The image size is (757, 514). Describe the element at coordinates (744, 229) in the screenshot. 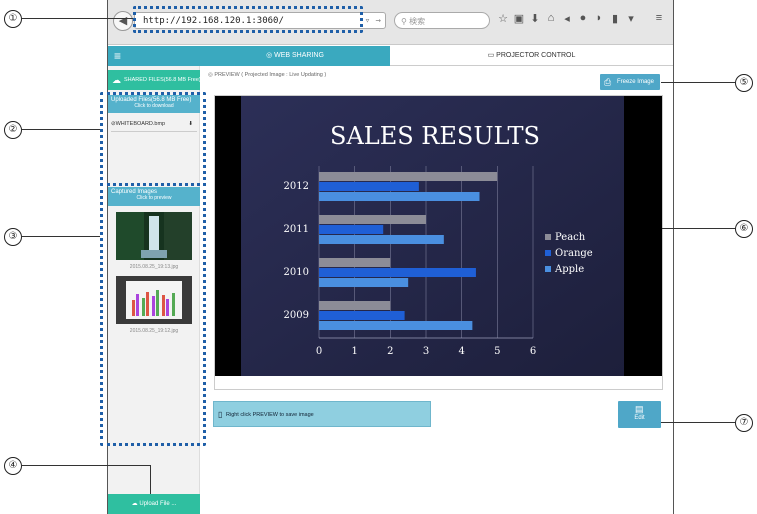

I see `callout-6: ⑥` at that location.